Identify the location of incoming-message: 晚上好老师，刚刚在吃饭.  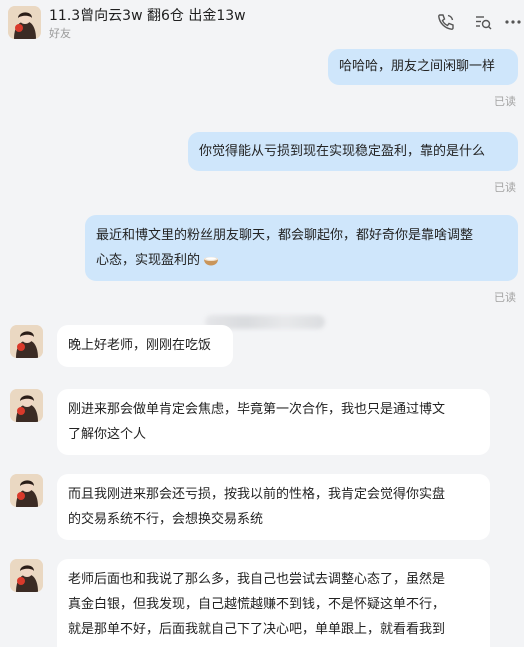
(145, 346).